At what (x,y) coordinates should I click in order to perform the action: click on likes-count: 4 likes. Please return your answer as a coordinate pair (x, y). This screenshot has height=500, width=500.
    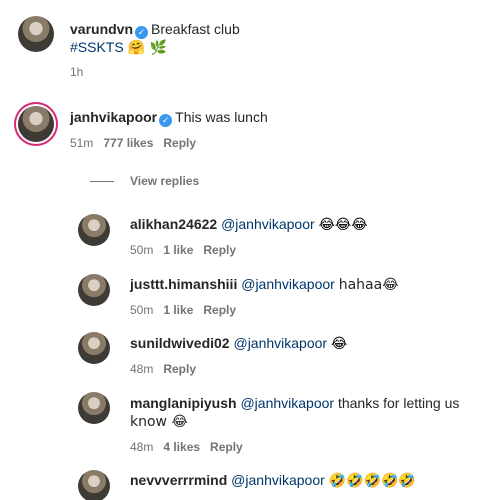
    Looking at the image, I should click on (181, 447).